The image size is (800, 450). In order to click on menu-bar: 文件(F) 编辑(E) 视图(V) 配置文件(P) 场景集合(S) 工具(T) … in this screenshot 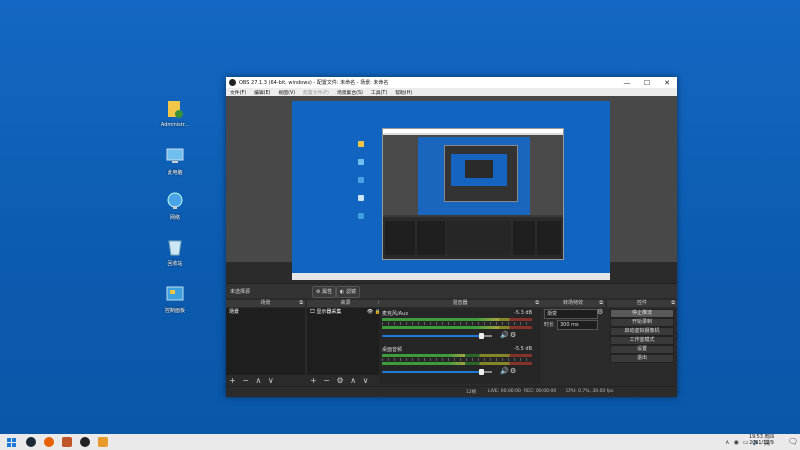, I will do `click(451, 92)`.